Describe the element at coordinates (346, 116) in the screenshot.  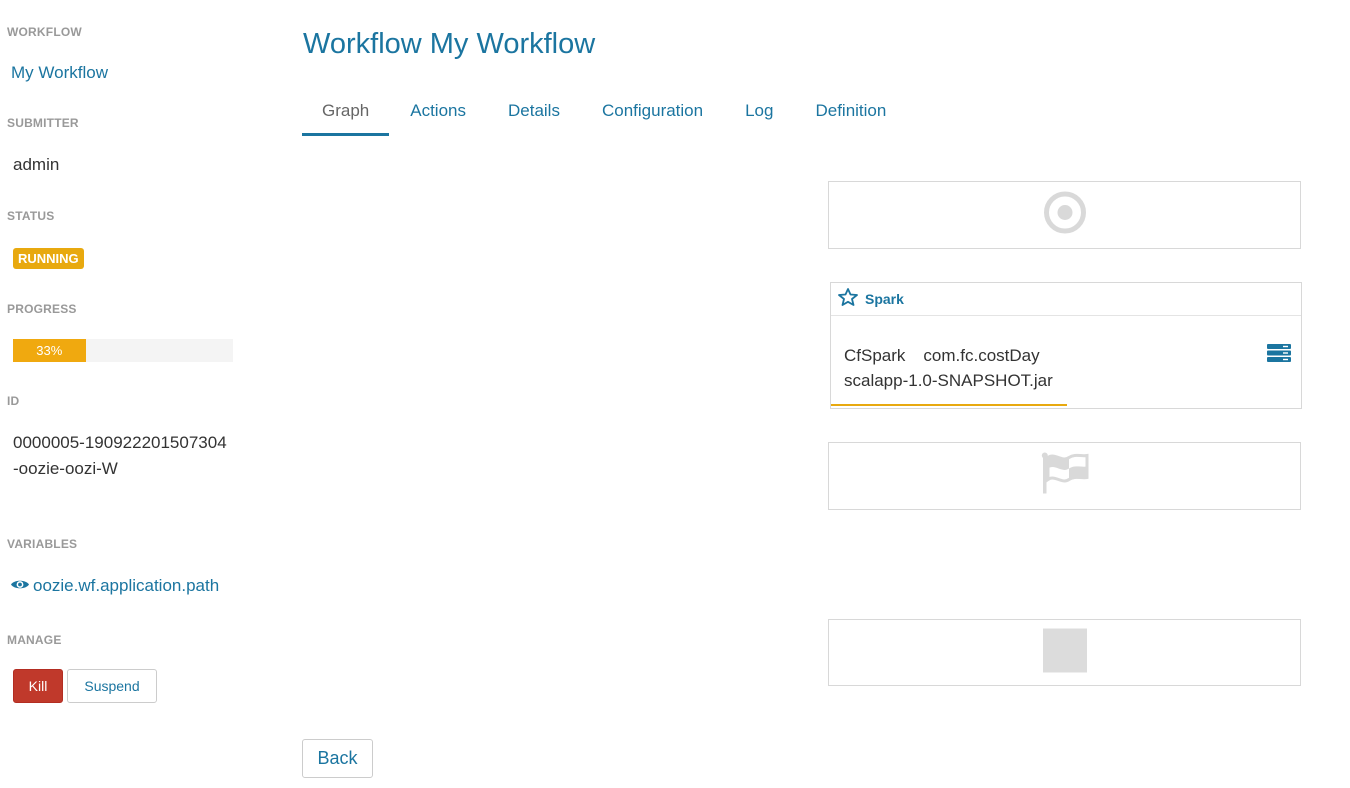
I see `tab-graph: Graph` at that location.